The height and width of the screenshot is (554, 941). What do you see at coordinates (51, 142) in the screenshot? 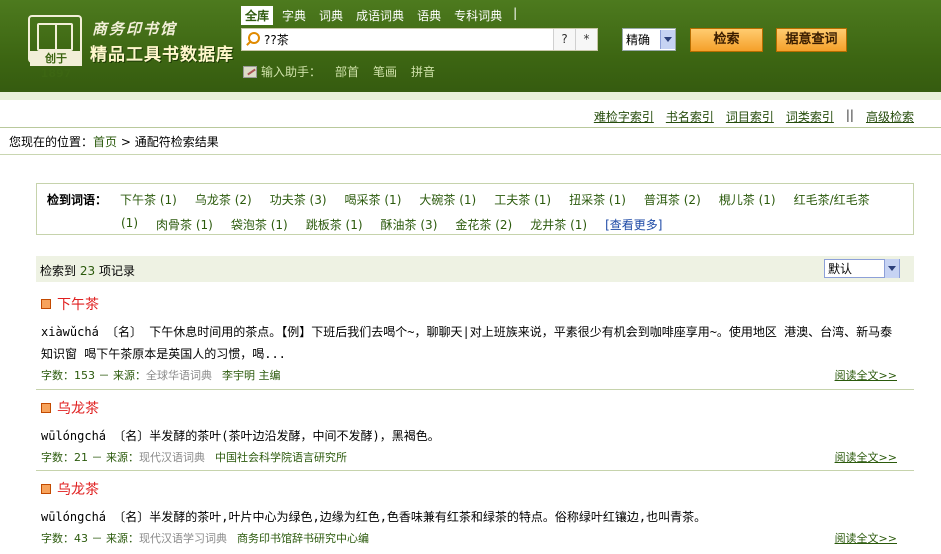
I see `breadcrumb-prefix: 您现在的位置：` at bounding box center [51, 142].